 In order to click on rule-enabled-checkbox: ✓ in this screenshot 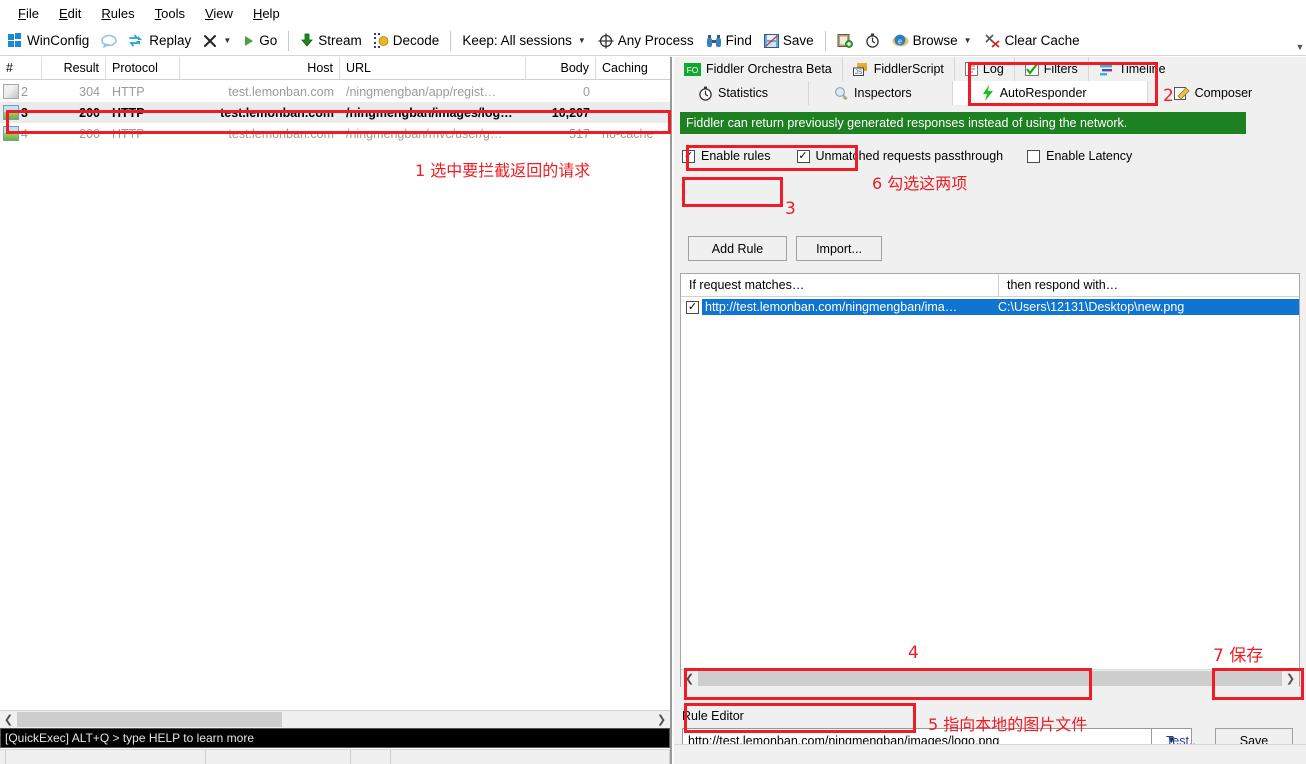, I will do `click(692, 307)`.